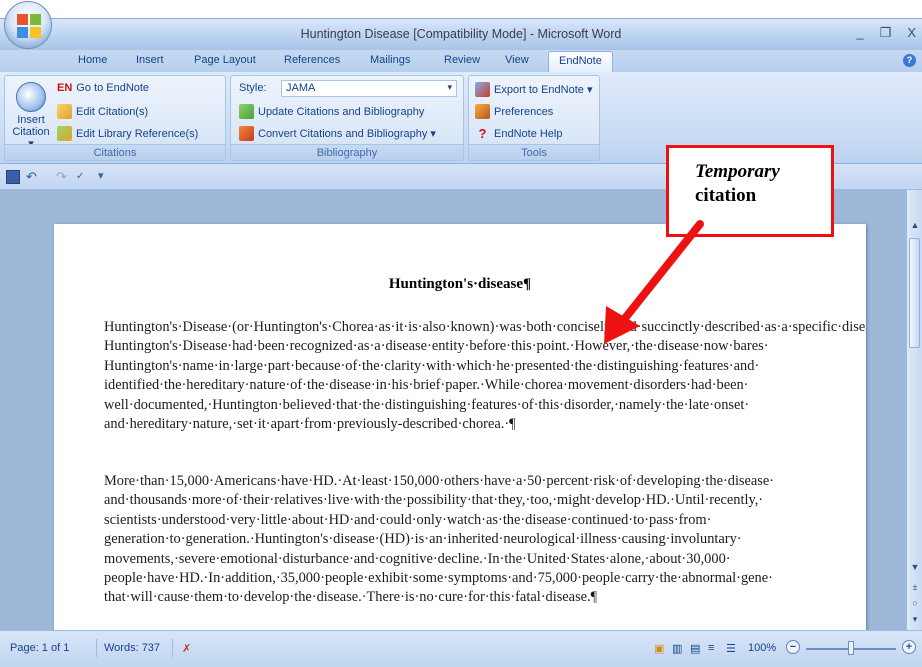  I want to click on style-label: Style:, so click(253, 88).